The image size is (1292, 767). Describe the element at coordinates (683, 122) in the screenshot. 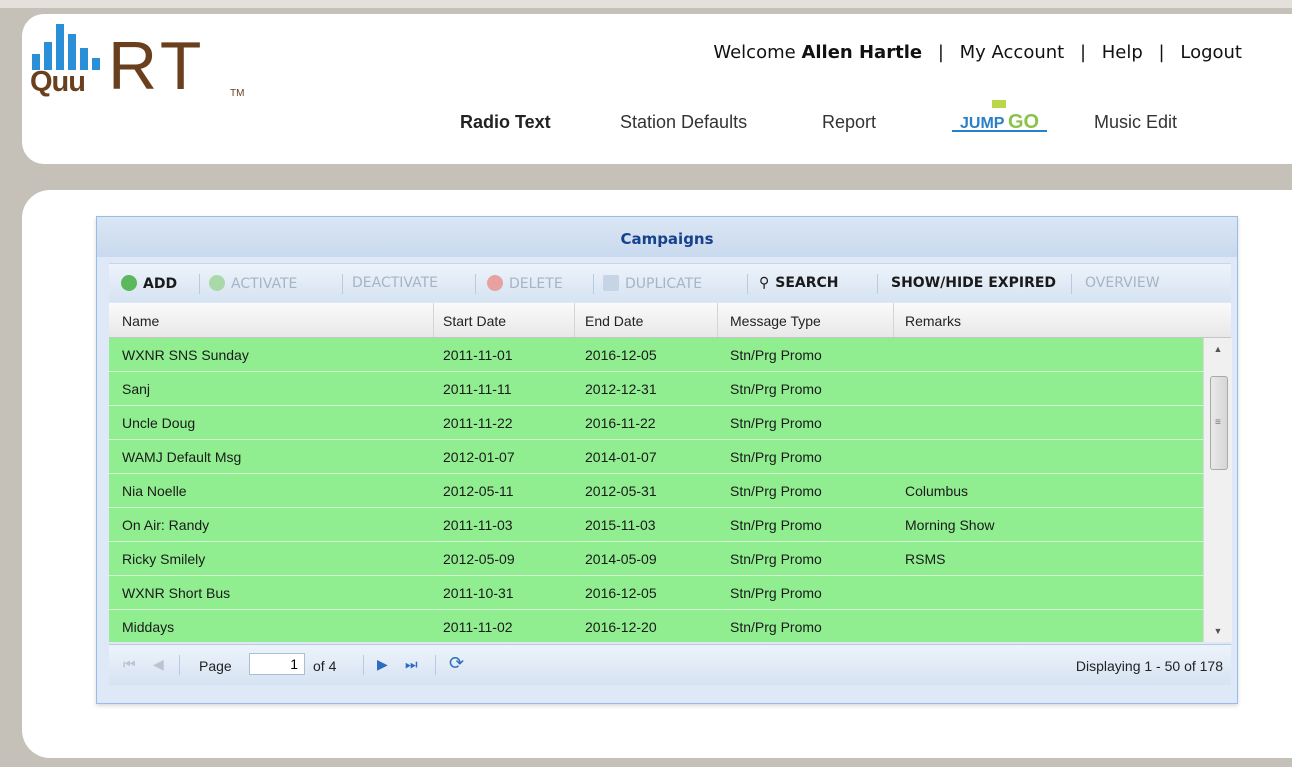

I see `nav-station-defaults: Station Defaults` at that location.